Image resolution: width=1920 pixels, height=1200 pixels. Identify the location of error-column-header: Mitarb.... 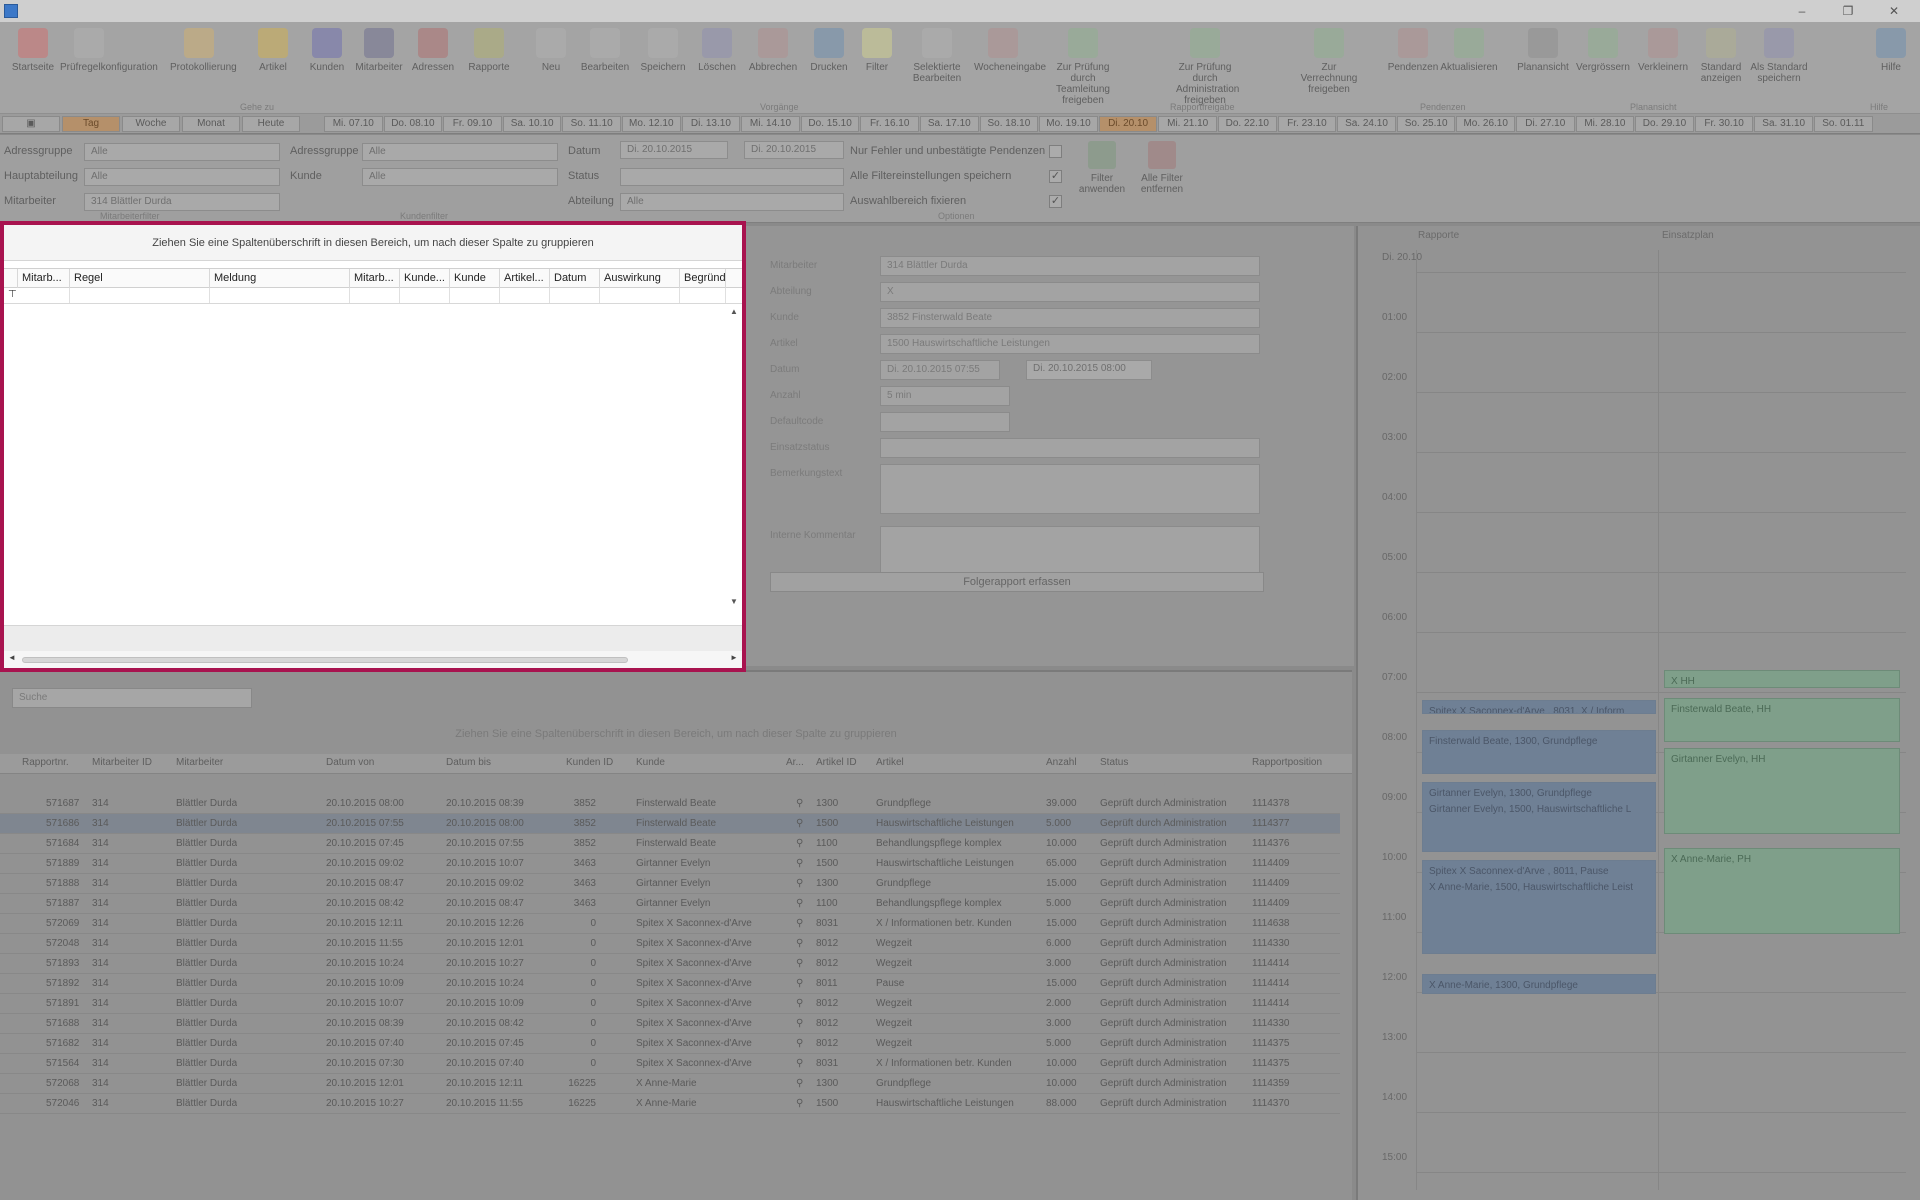
(375, 278).